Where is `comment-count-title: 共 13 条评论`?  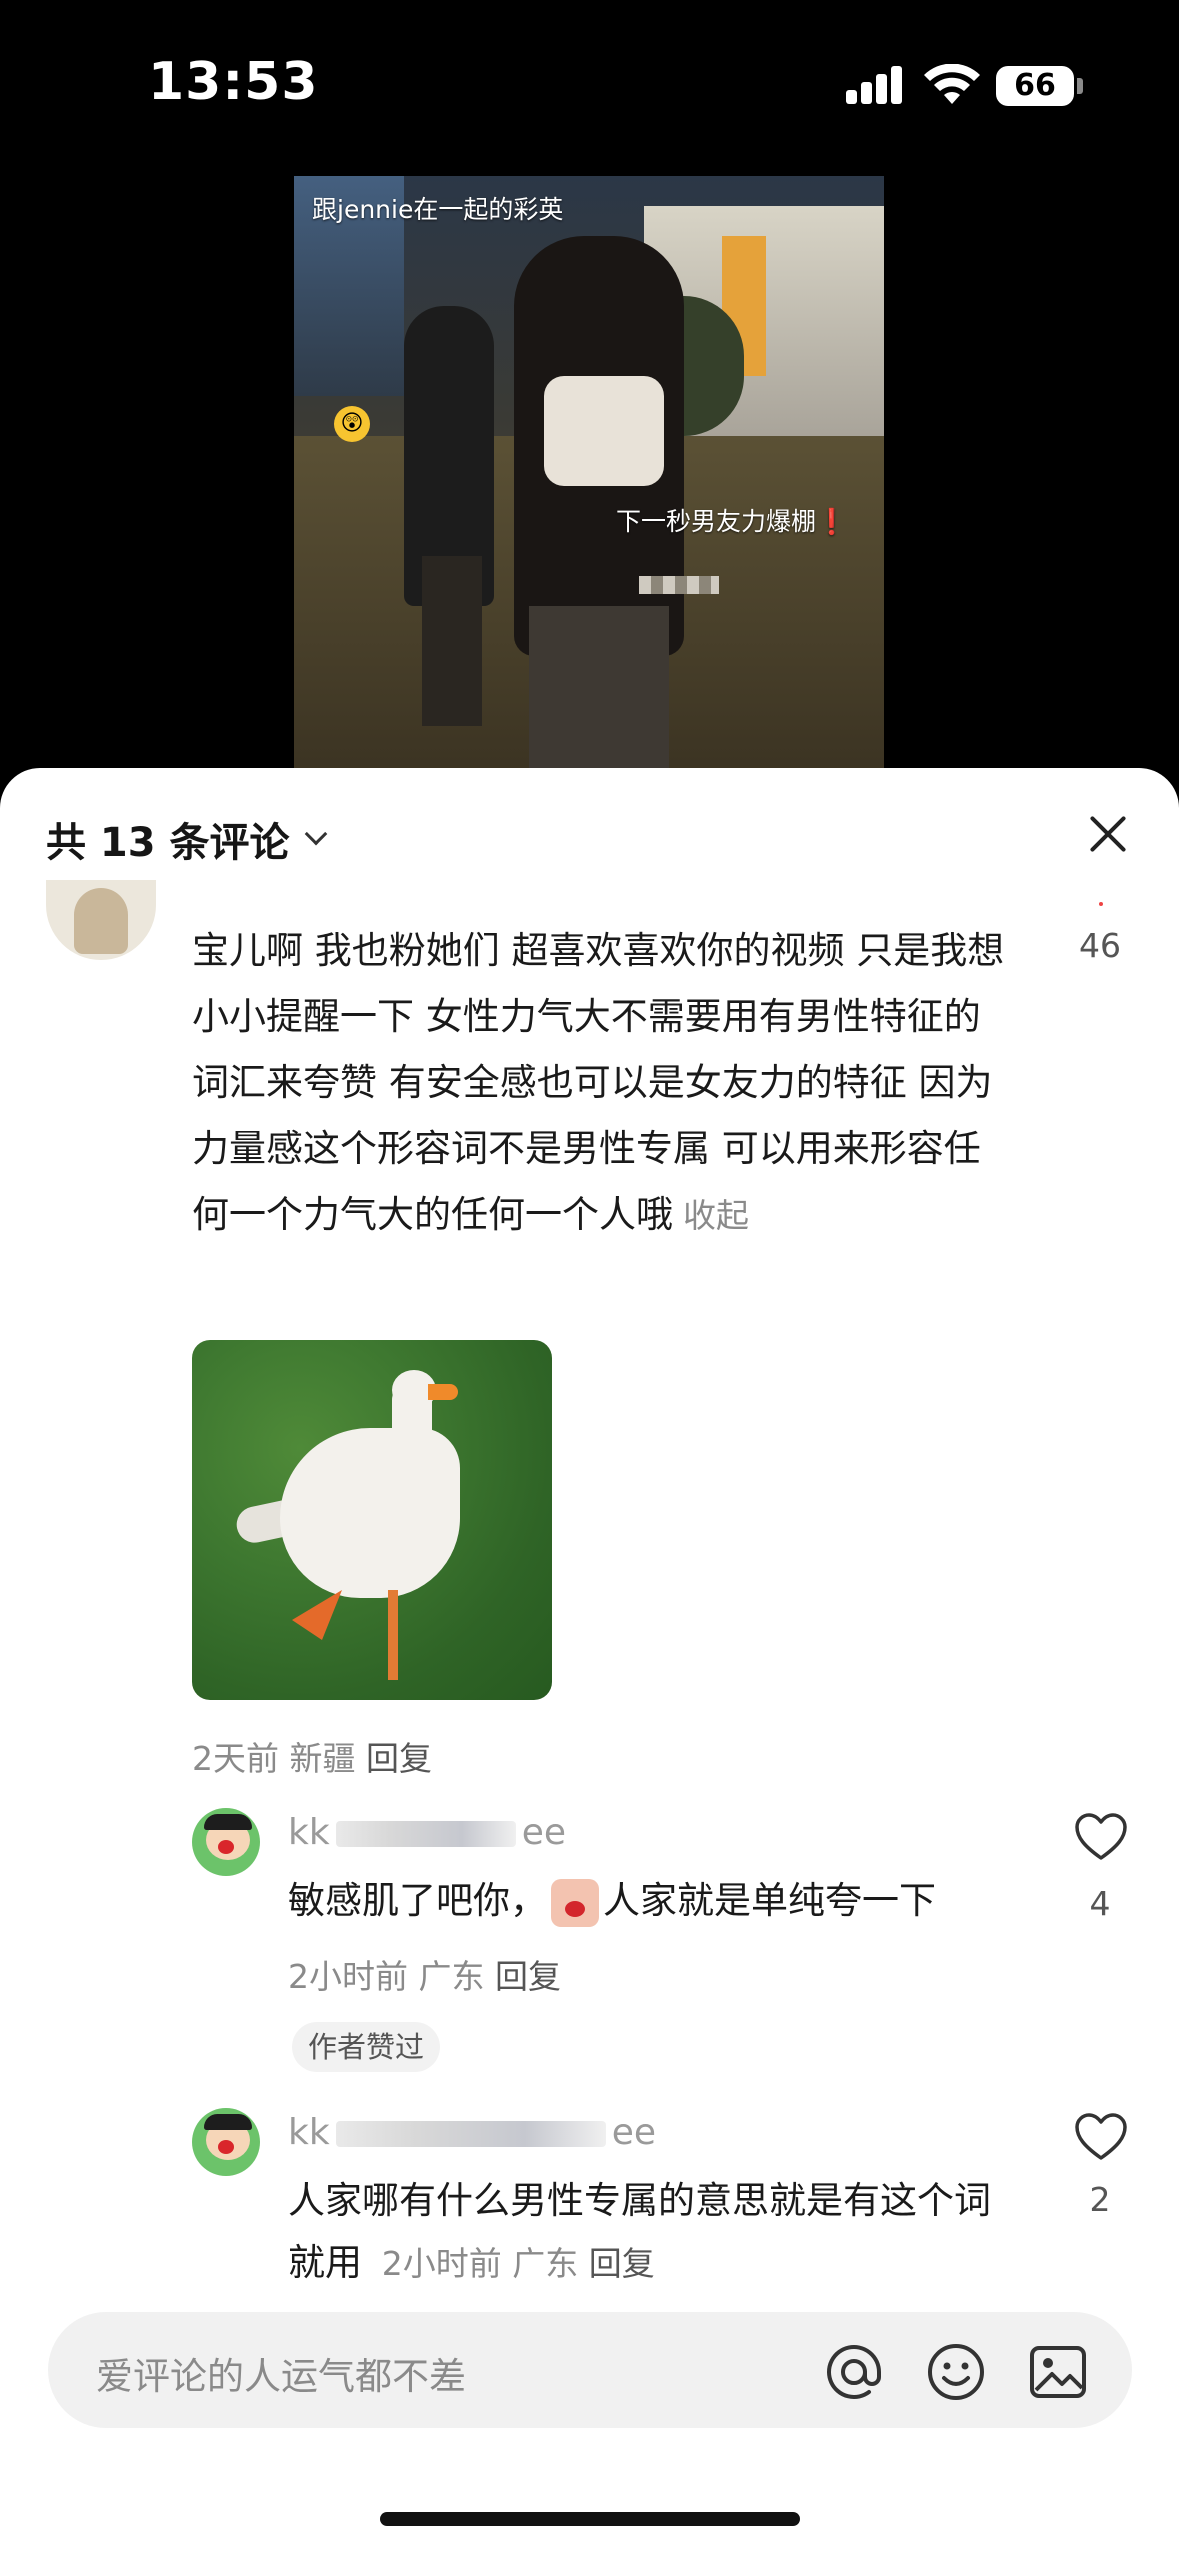
comment-count-title: 共 13 条评论 is located at coordinates (168, 839).